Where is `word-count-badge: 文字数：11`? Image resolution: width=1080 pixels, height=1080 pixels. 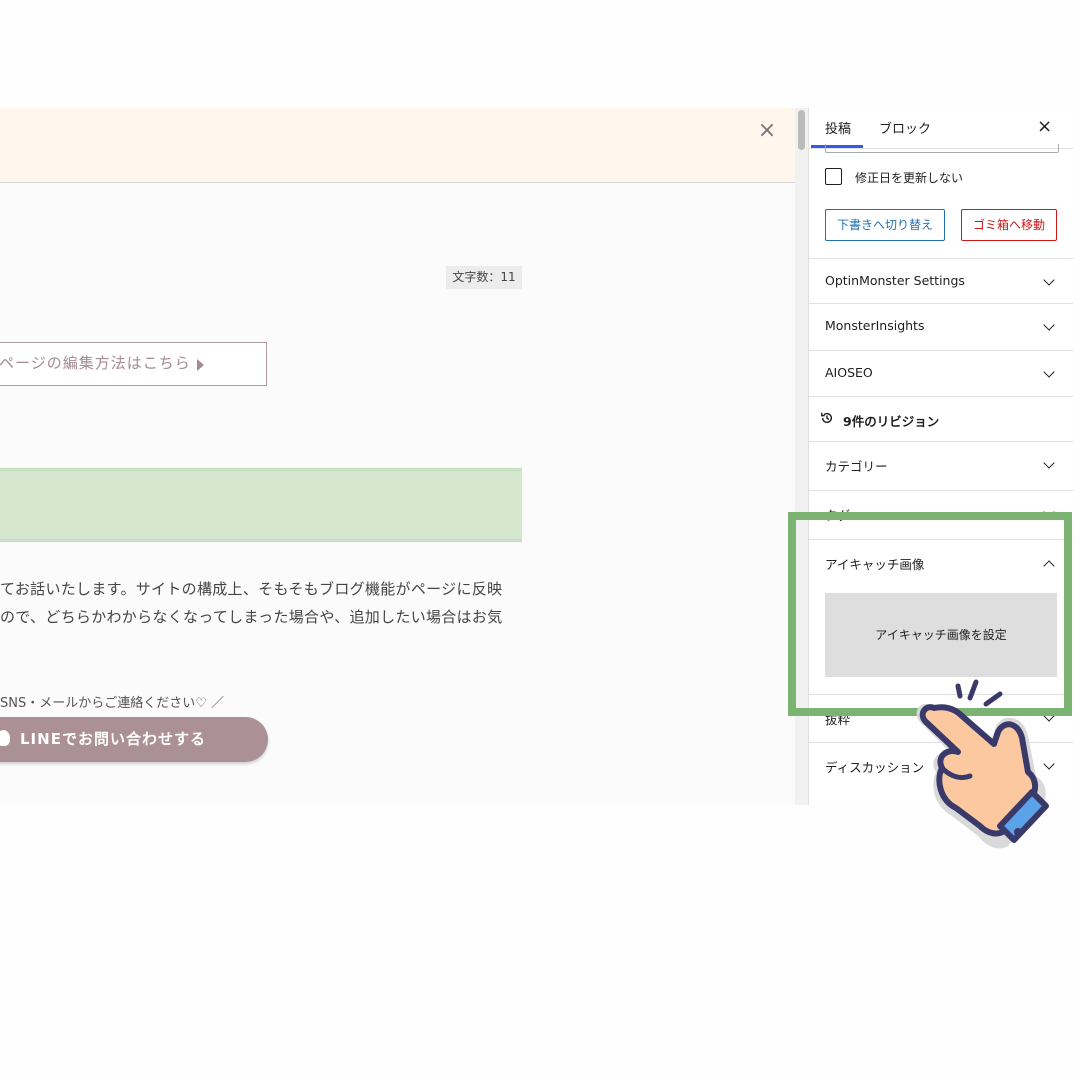 word-count-badge: 文字数：11 is located at coordinates (484, 277).